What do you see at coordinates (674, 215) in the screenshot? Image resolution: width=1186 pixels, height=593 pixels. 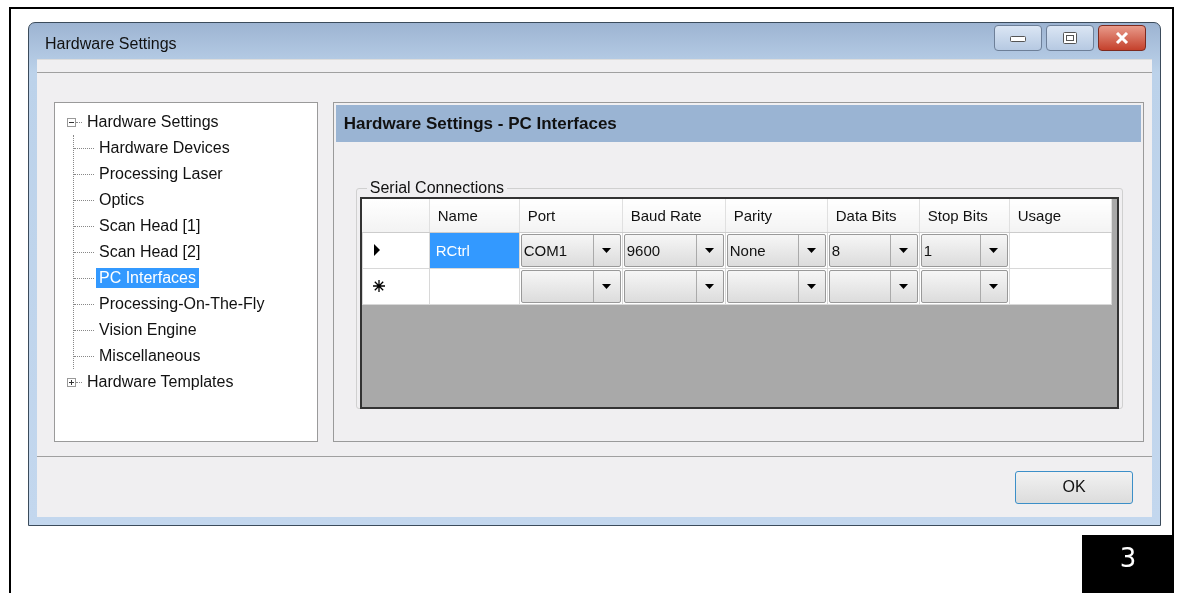 I see `column-header: Baud Rate` at bounding box center [674, 215].